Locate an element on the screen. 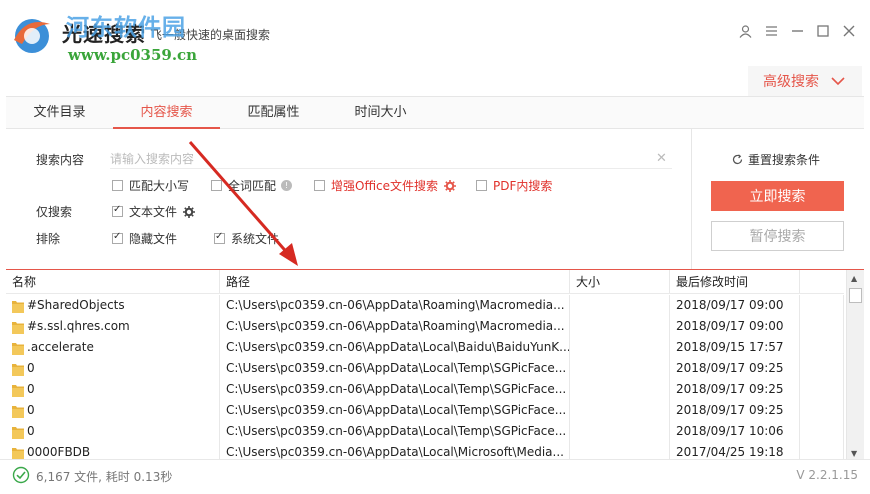  file-name: #SharedObjects is located at coordinates (76, 305).